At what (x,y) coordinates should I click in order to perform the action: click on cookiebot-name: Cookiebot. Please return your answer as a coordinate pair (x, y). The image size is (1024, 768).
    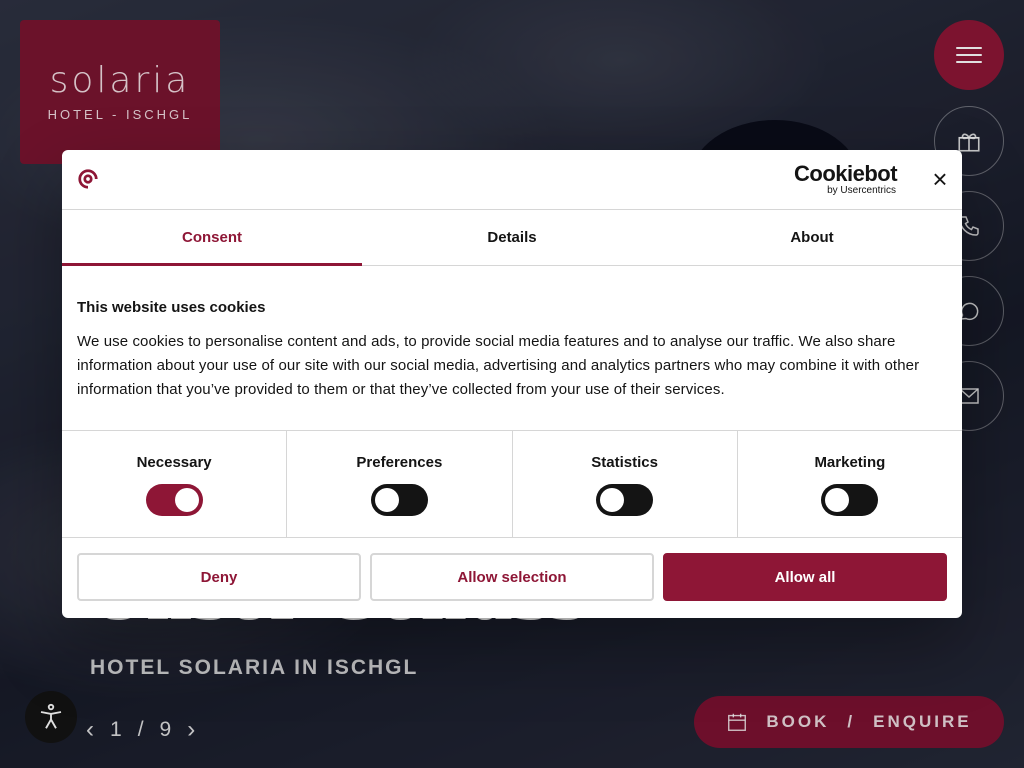
    Looking at the image, I should click on (846, 173).